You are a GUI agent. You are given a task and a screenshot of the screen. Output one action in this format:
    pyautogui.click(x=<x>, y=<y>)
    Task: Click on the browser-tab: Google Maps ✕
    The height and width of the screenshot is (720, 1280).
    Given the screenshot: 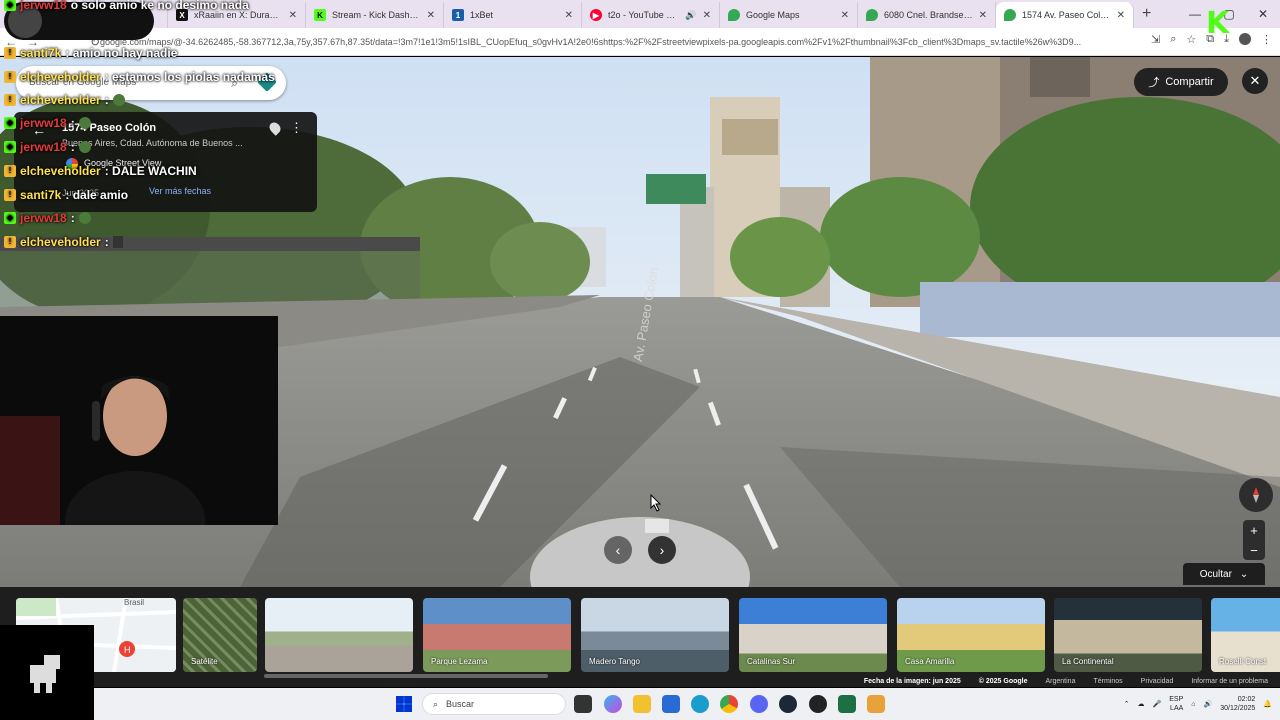 What is the action you would take?
    pyautogui.click(x=789, y=15)
    